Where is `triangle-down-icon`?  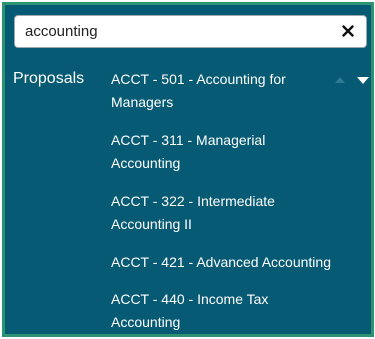 triangle-down-icon is located at coordinates (363, 80).